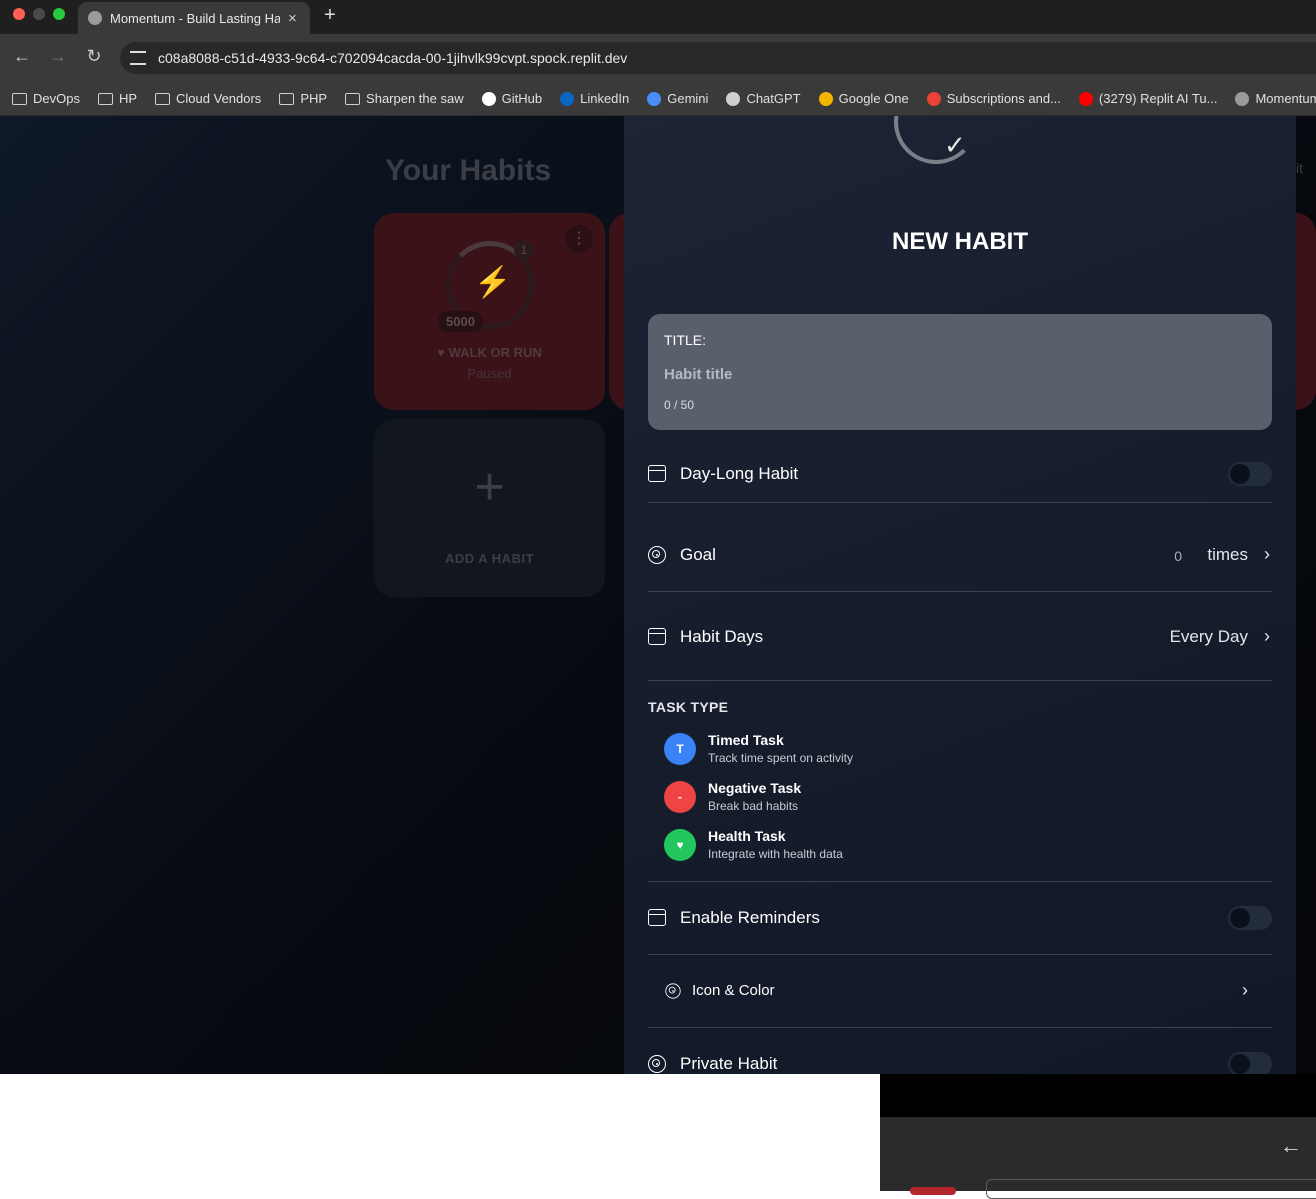 This screenshot has width=1316, height=1199. What do you see at coordinates (733, 98) in the screenshot?
I see `chatgpt-icon` at bounding box center [733, 98].